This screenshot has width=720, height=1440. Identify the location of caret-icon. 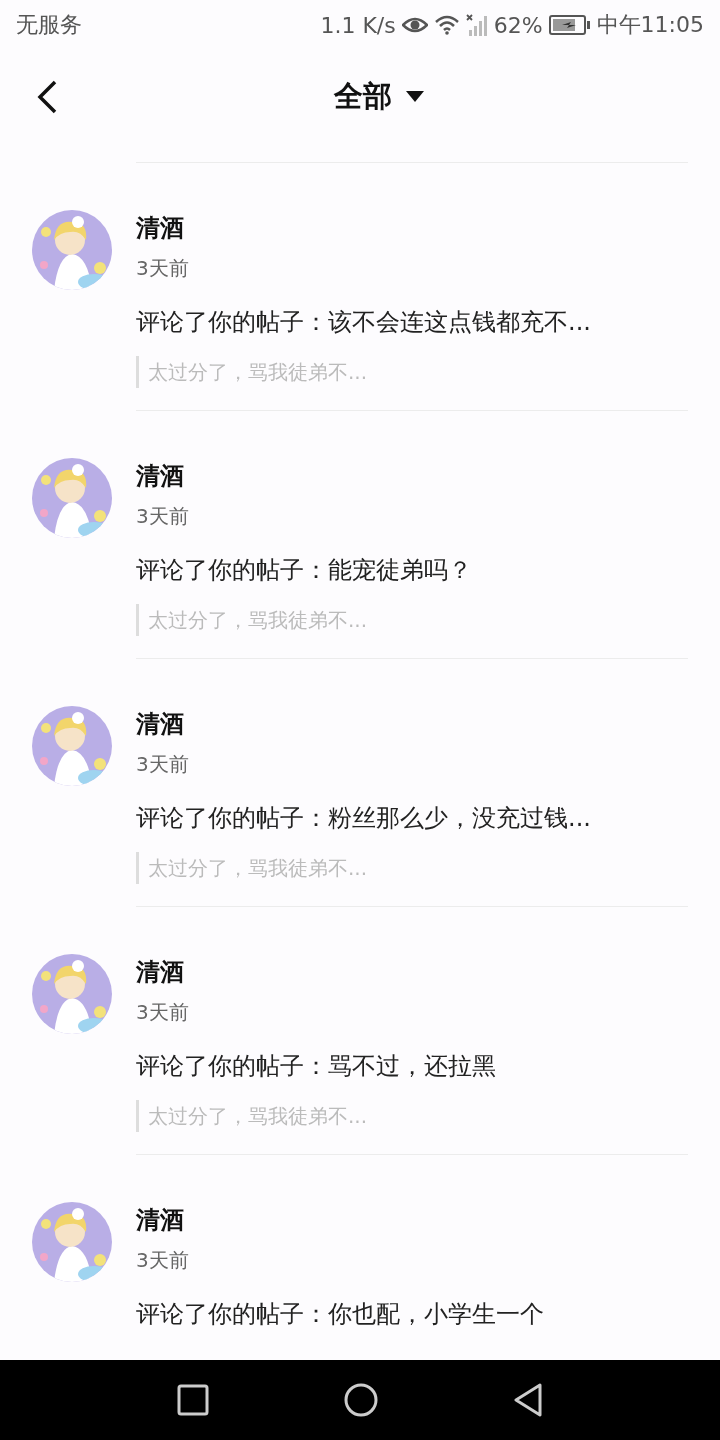
(415, 97).